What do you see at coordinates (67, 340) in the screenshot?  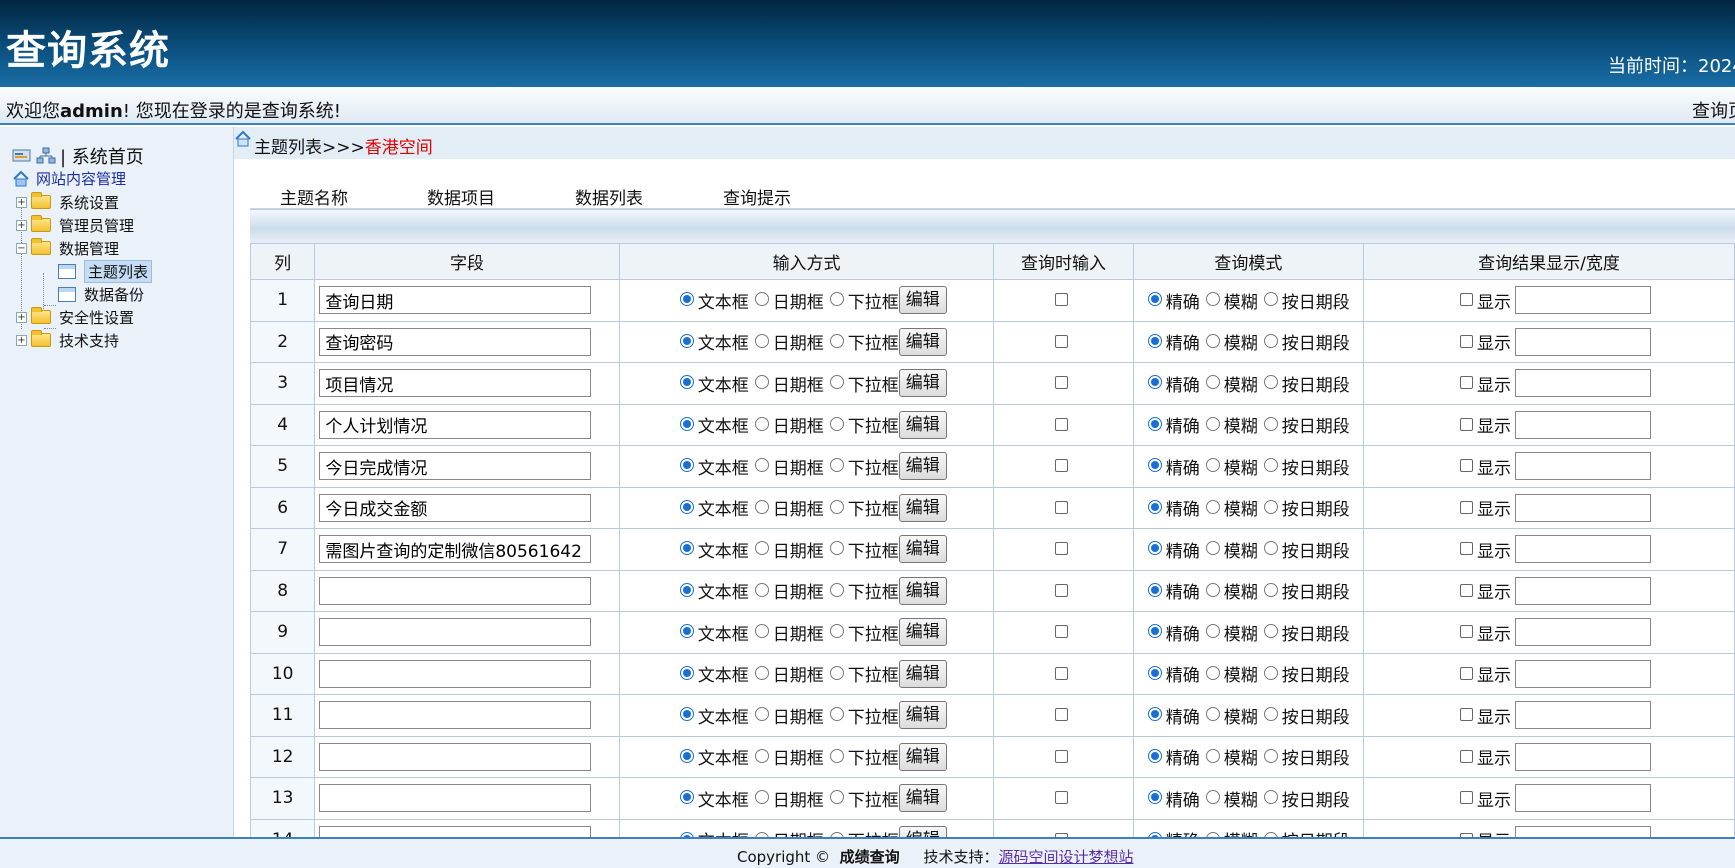 I see `sidebar-item-tech-support: + 技术支持` at bounding box center [67, 340].